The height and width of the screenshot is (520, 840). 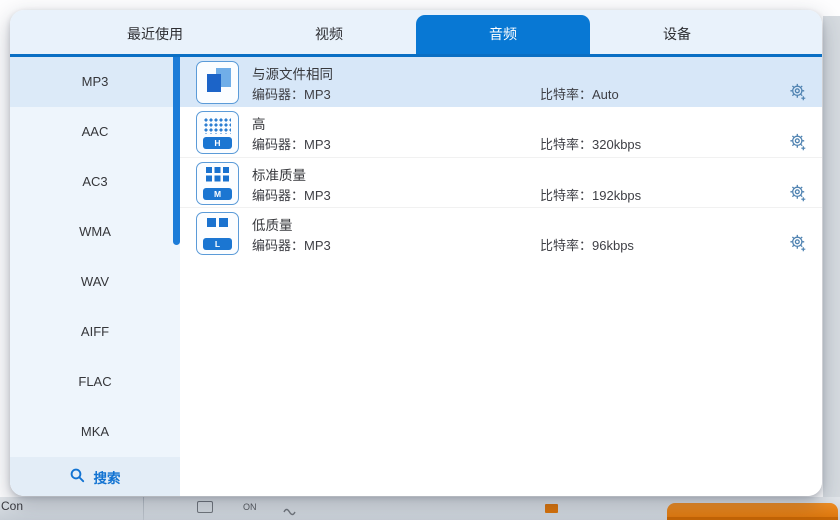 What do you see at coordinates (587, 245) in the screenshot?
I see `preset-bitrate: 比特率：96kbps` at bounding box center [587, 245].